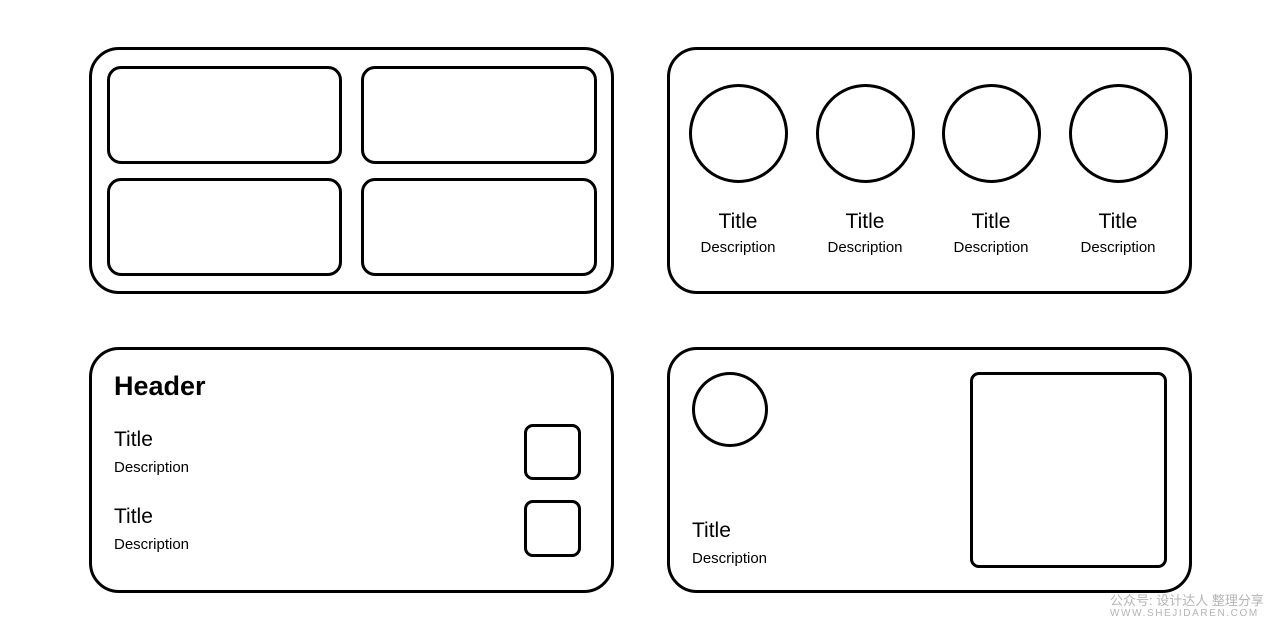 This screenshot has height=640, width=1280. Describe the element at coordinates (1184, 613) in the screenshot. I see `watermark-url: WWW.SHEJIDAREN.COM` at that location.